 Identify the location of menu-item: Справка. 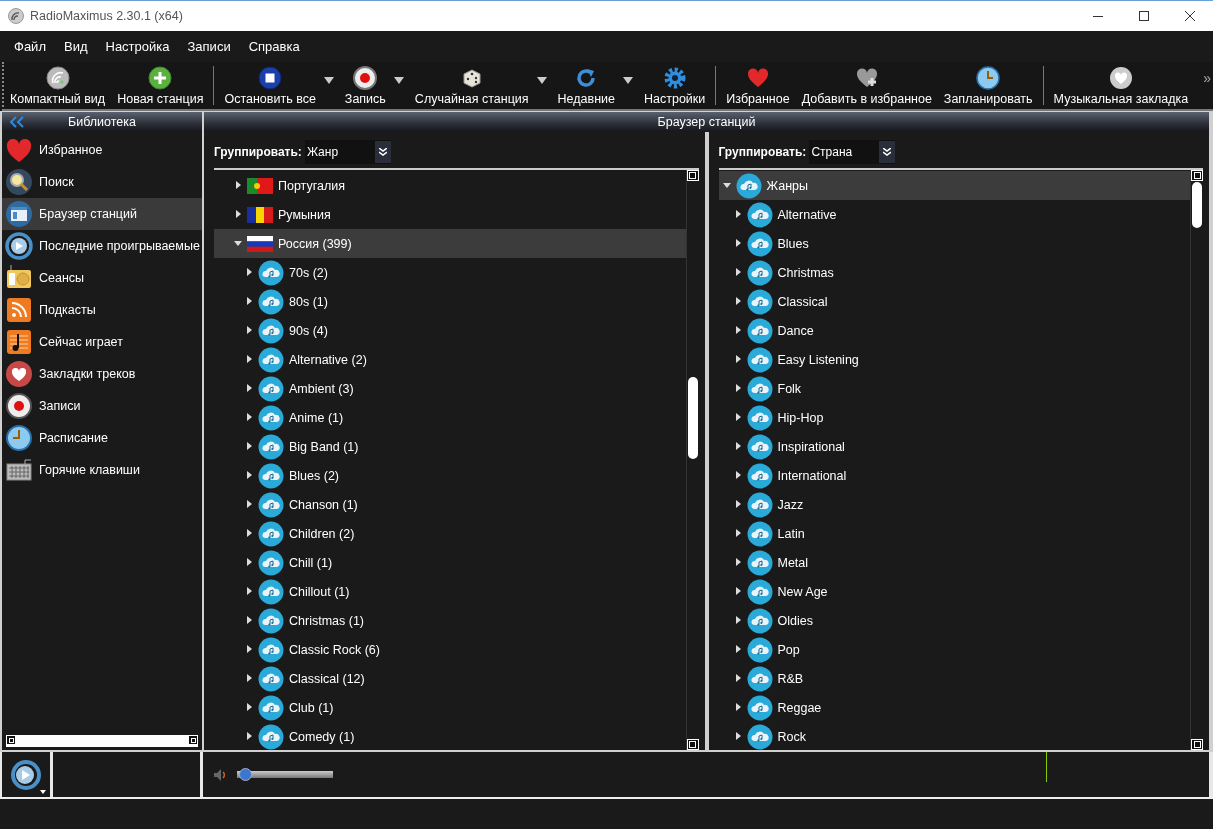
(274, 46).